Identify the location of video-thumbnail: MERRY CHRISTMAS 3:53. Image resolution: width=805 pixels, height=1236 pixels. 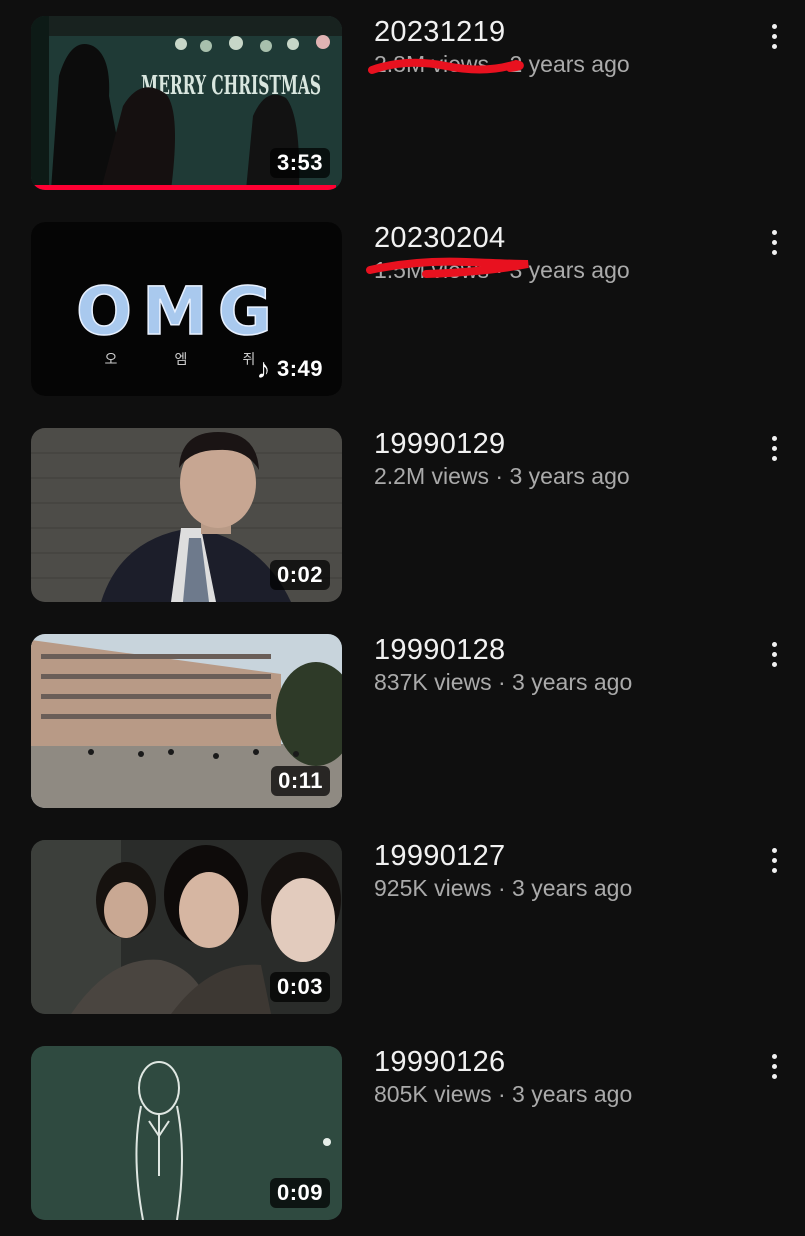
(186, 103).